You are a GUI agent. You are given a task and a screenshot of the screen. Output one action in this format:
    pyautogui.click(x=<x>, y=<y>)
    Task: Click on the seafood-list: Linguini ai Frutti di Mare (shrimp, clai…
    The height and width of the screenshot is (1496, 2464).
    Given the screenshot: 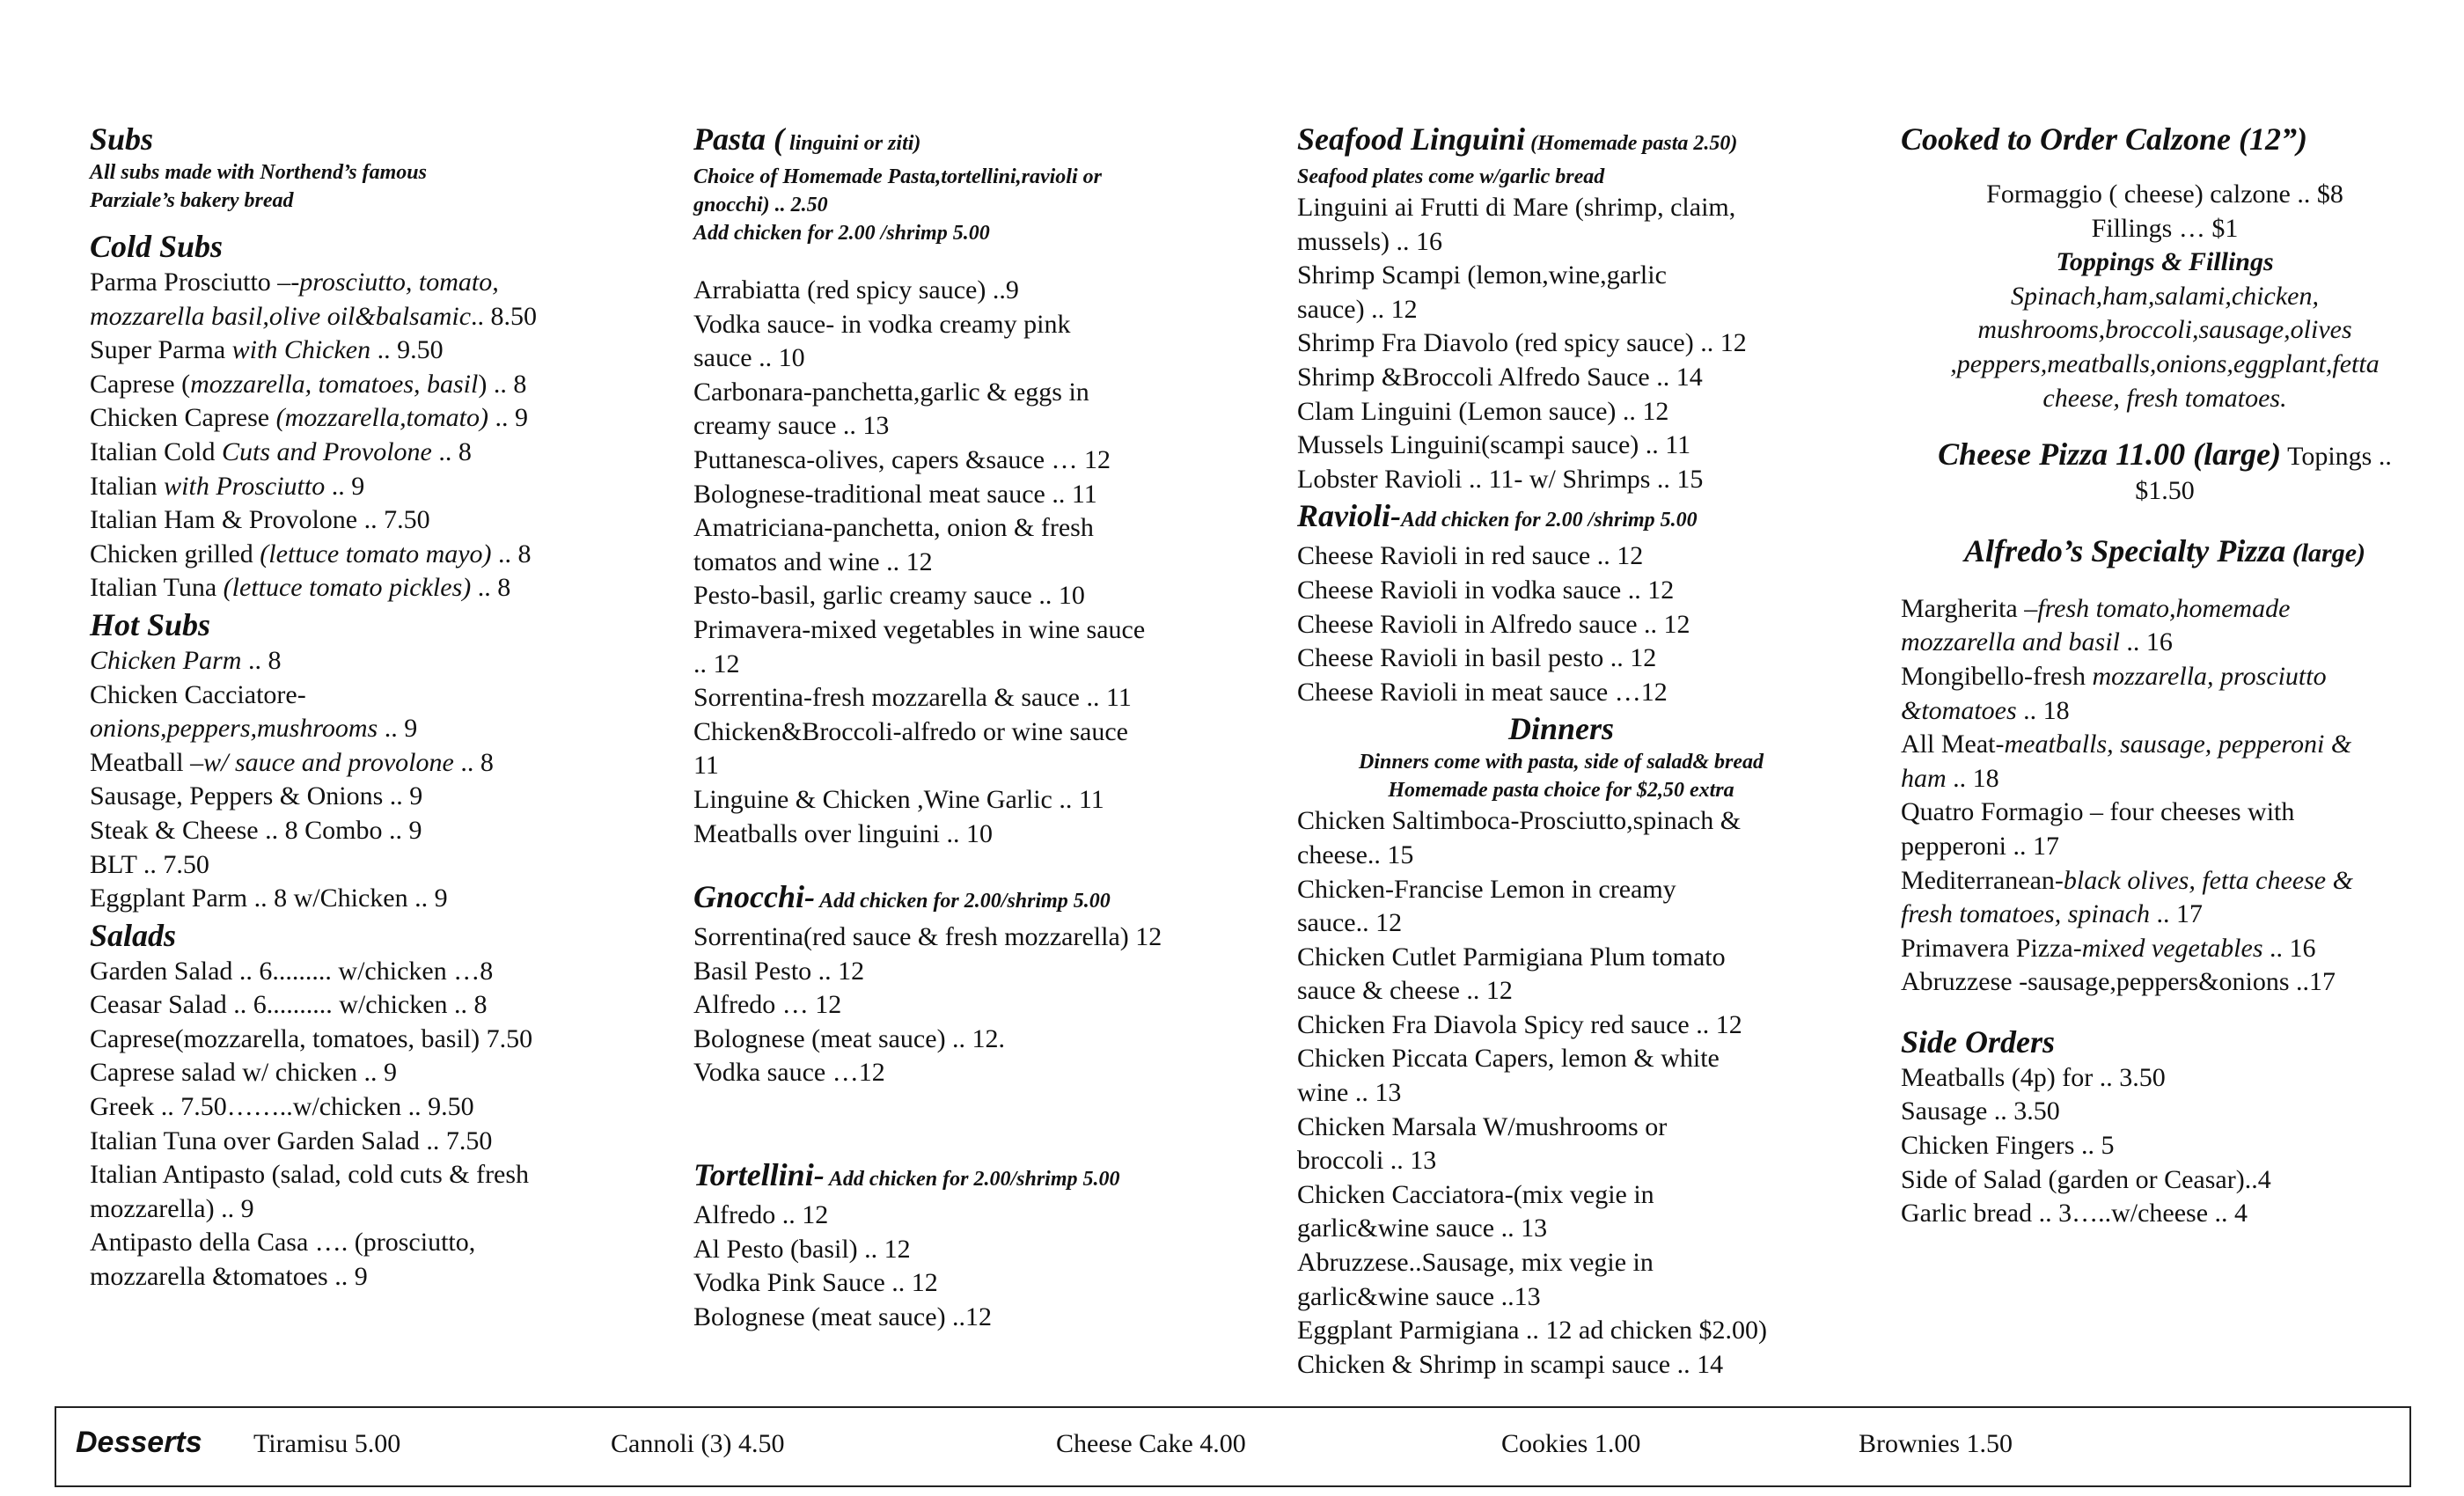 What is the action you would take?
    pyautogui.click(x=1561, y=344)
    